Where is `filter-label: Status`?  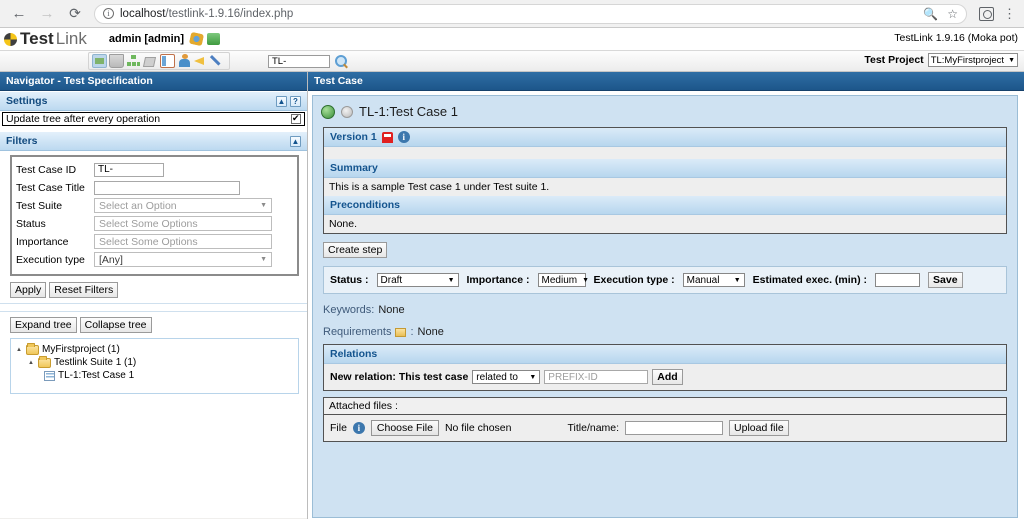
filter-label: Status is located at coordinates (31, 223).